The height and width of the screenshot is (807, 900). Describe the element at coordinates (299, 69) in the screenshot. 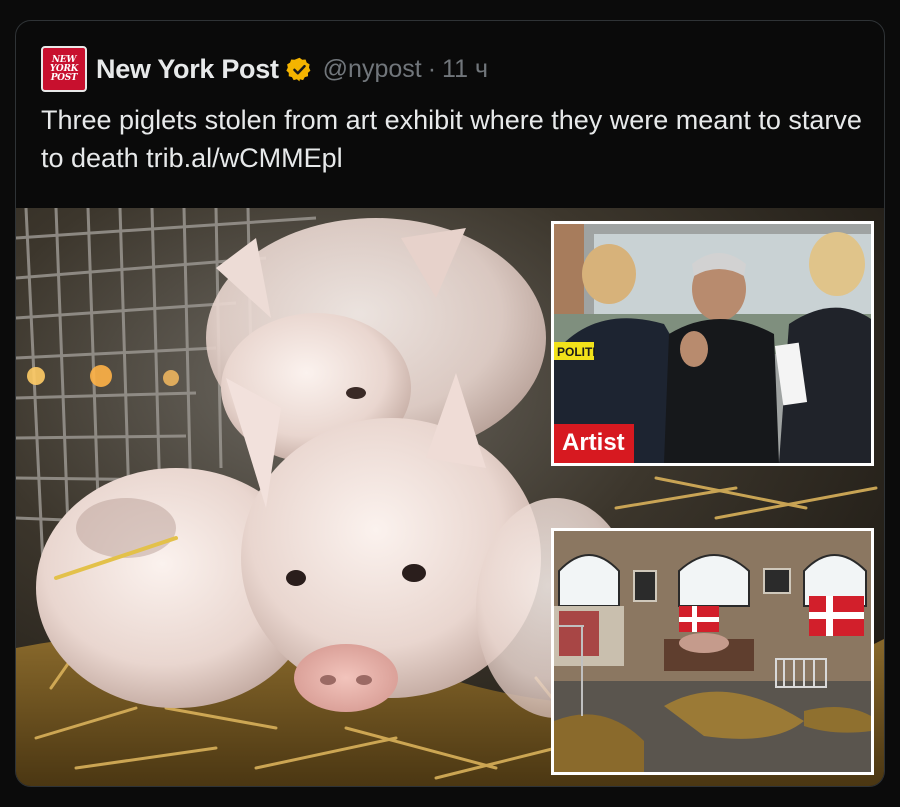

I see `verified-badge-icon` at that location.